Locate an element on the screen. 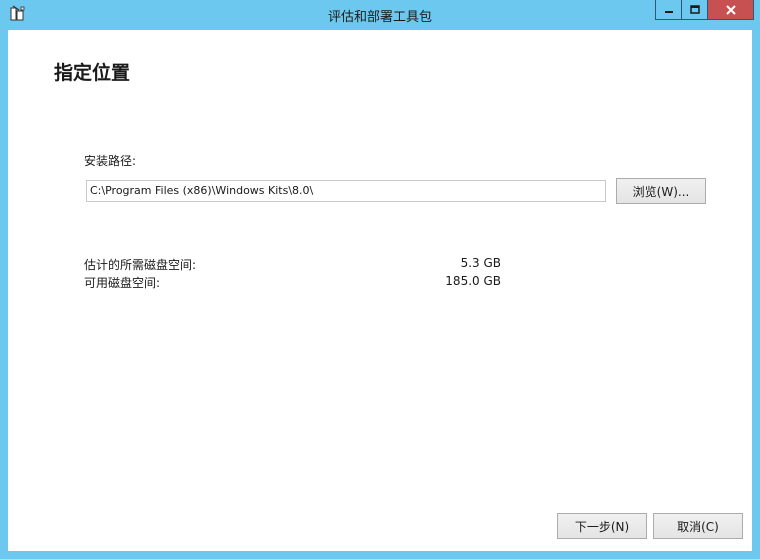 The width and height of the screenshot is (760, 559). close-icon is located at coordinates (730, 9).